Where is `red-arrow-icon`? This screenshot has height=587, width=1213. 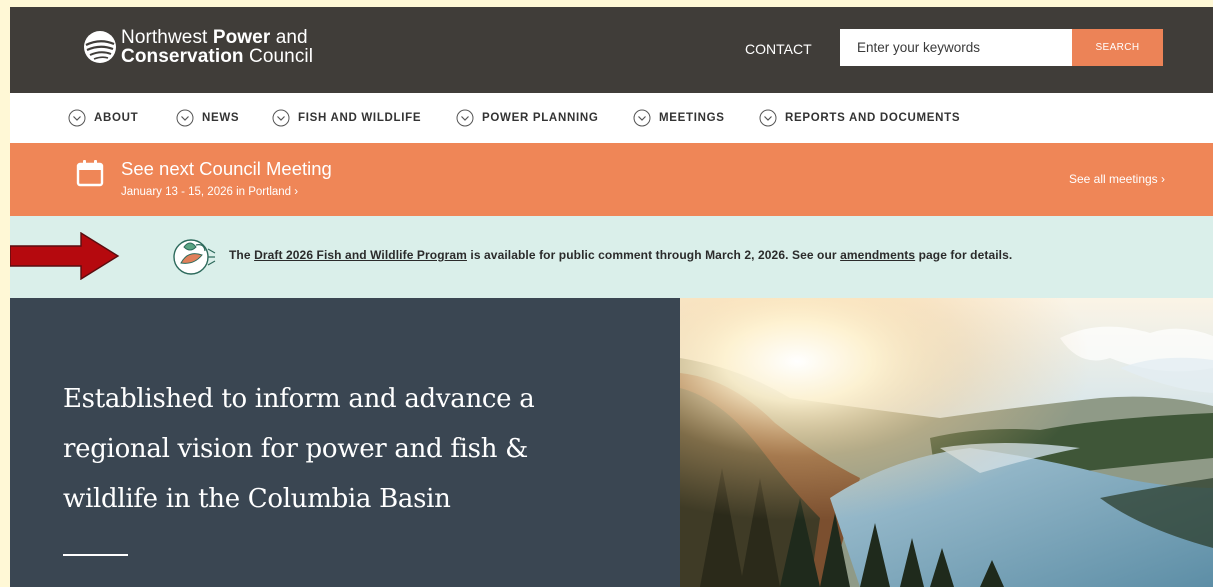
red-arrow-icon is located at coordinates (65, 256).